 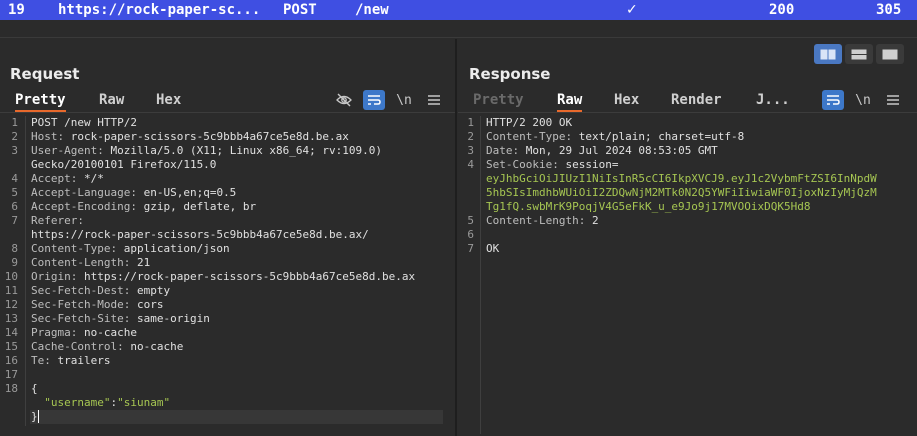 I want to click on split-vertical-icon, so click(x=828, y=54).